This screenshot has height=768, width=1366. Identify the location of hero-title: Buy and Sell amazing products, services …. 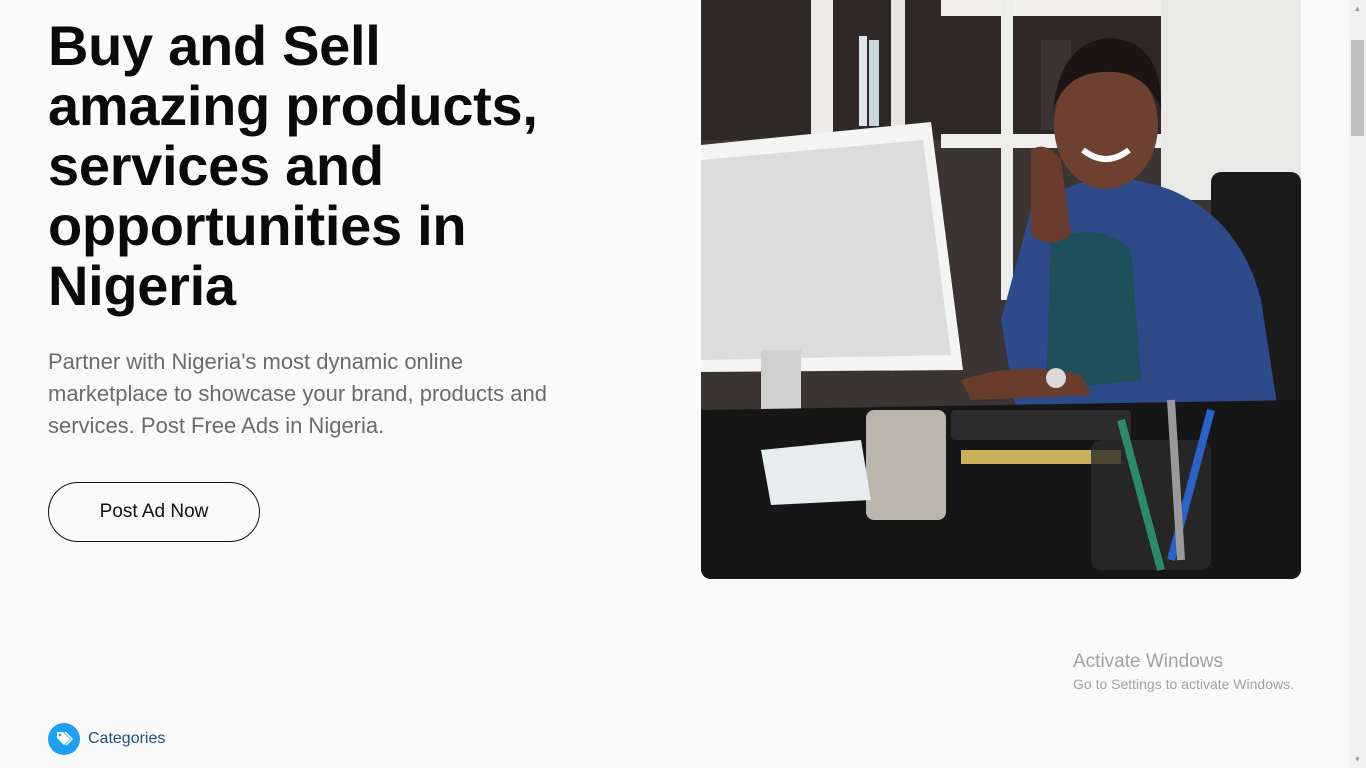
(293, 165).